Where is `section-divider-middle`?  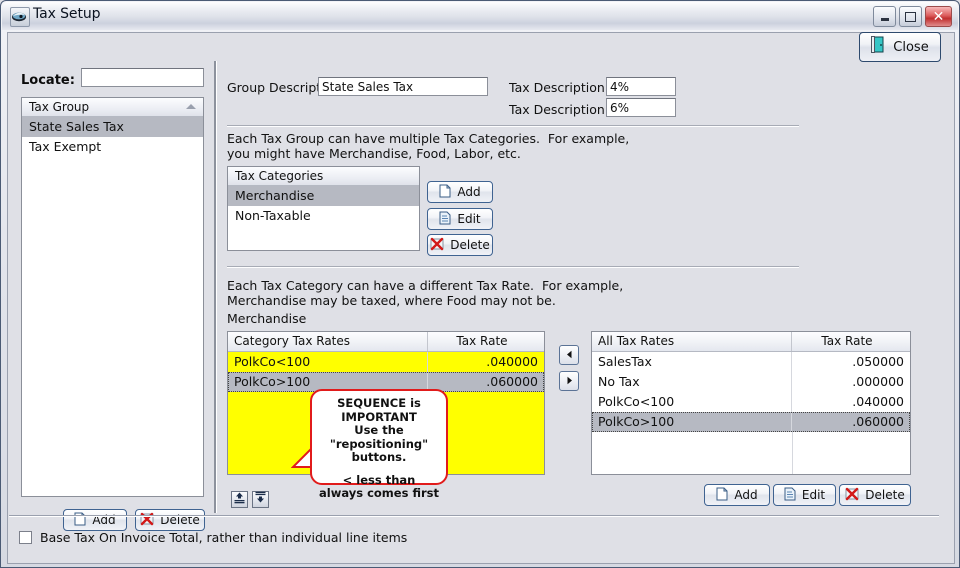
section-divider-middle is located at coordinates (513, 266).